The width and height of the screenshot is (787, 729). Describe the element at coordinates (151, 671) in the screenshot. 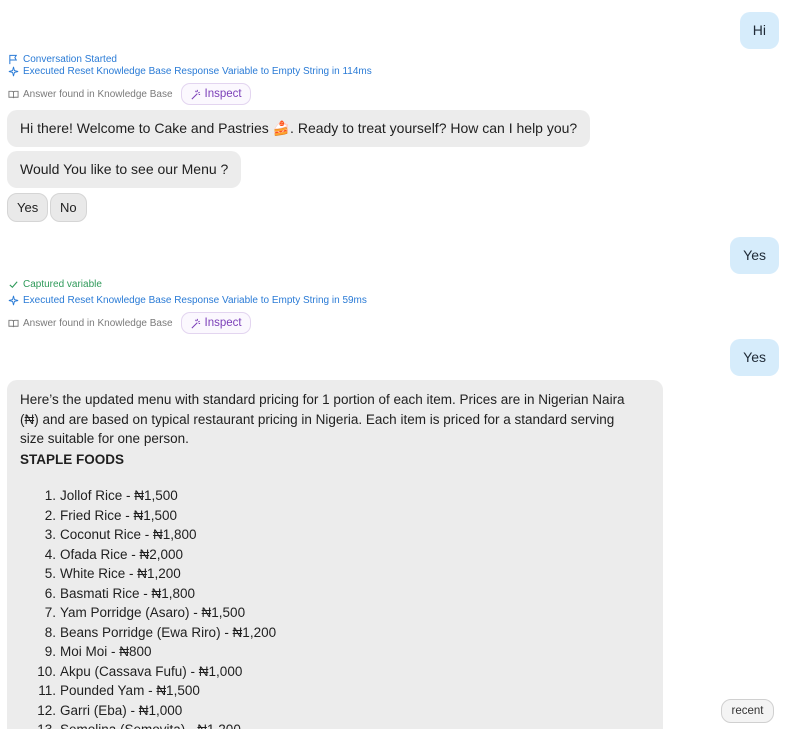

I see `menu-item-text: Akpu (Cassava Fufu) - ₦1,000` at that location.